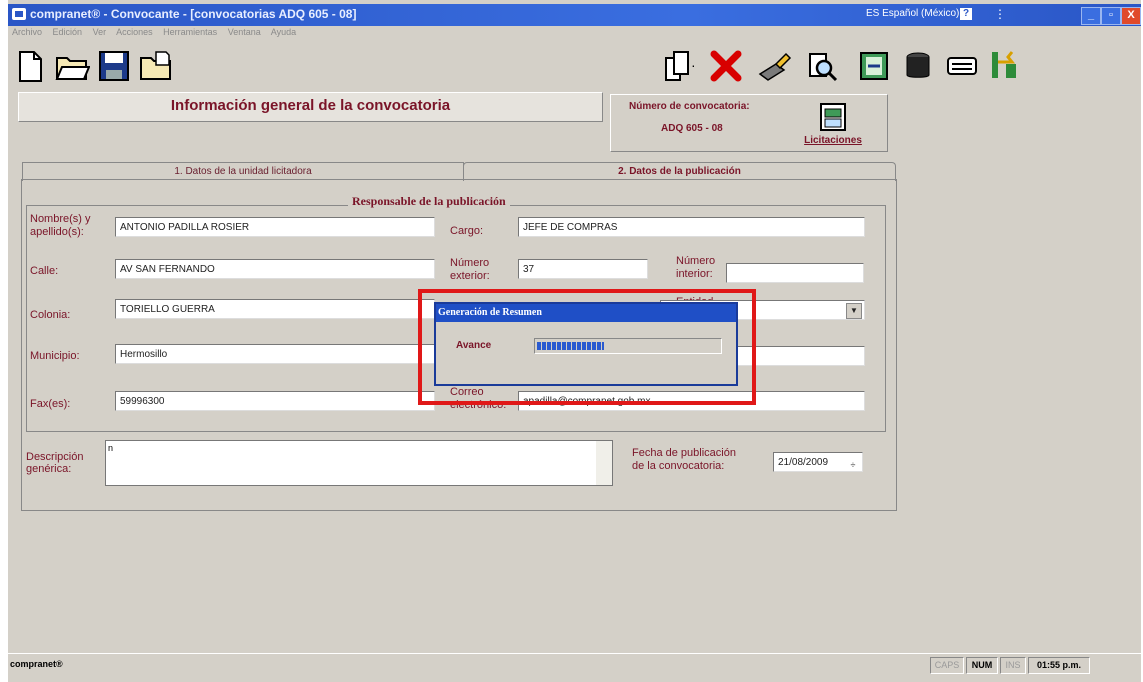 This screenshot has height=682, width=1143. What do you see at coordinates (678, 66) in the screenshot?
I see `copy-icon: ·` at bounding box center [678, 66].